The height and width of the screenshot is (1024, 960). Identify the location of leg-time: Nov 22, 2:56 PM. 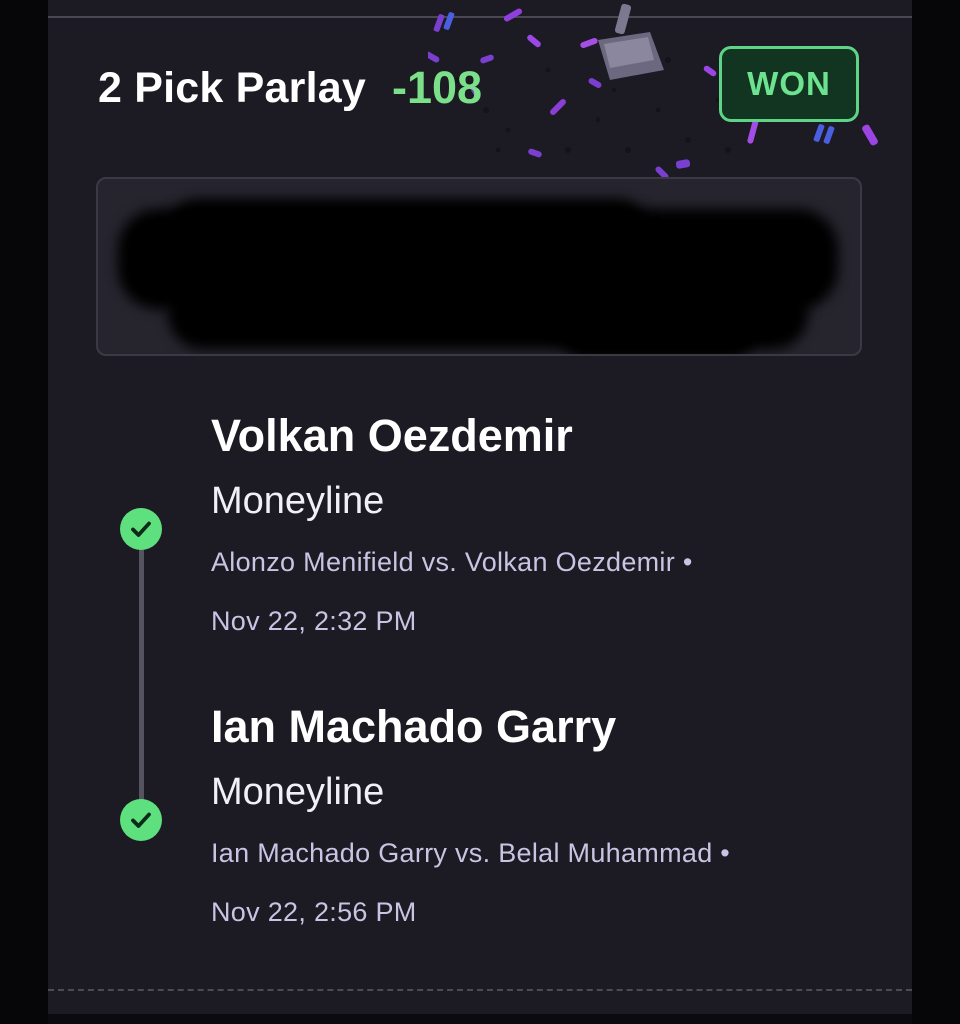
(314, 912).